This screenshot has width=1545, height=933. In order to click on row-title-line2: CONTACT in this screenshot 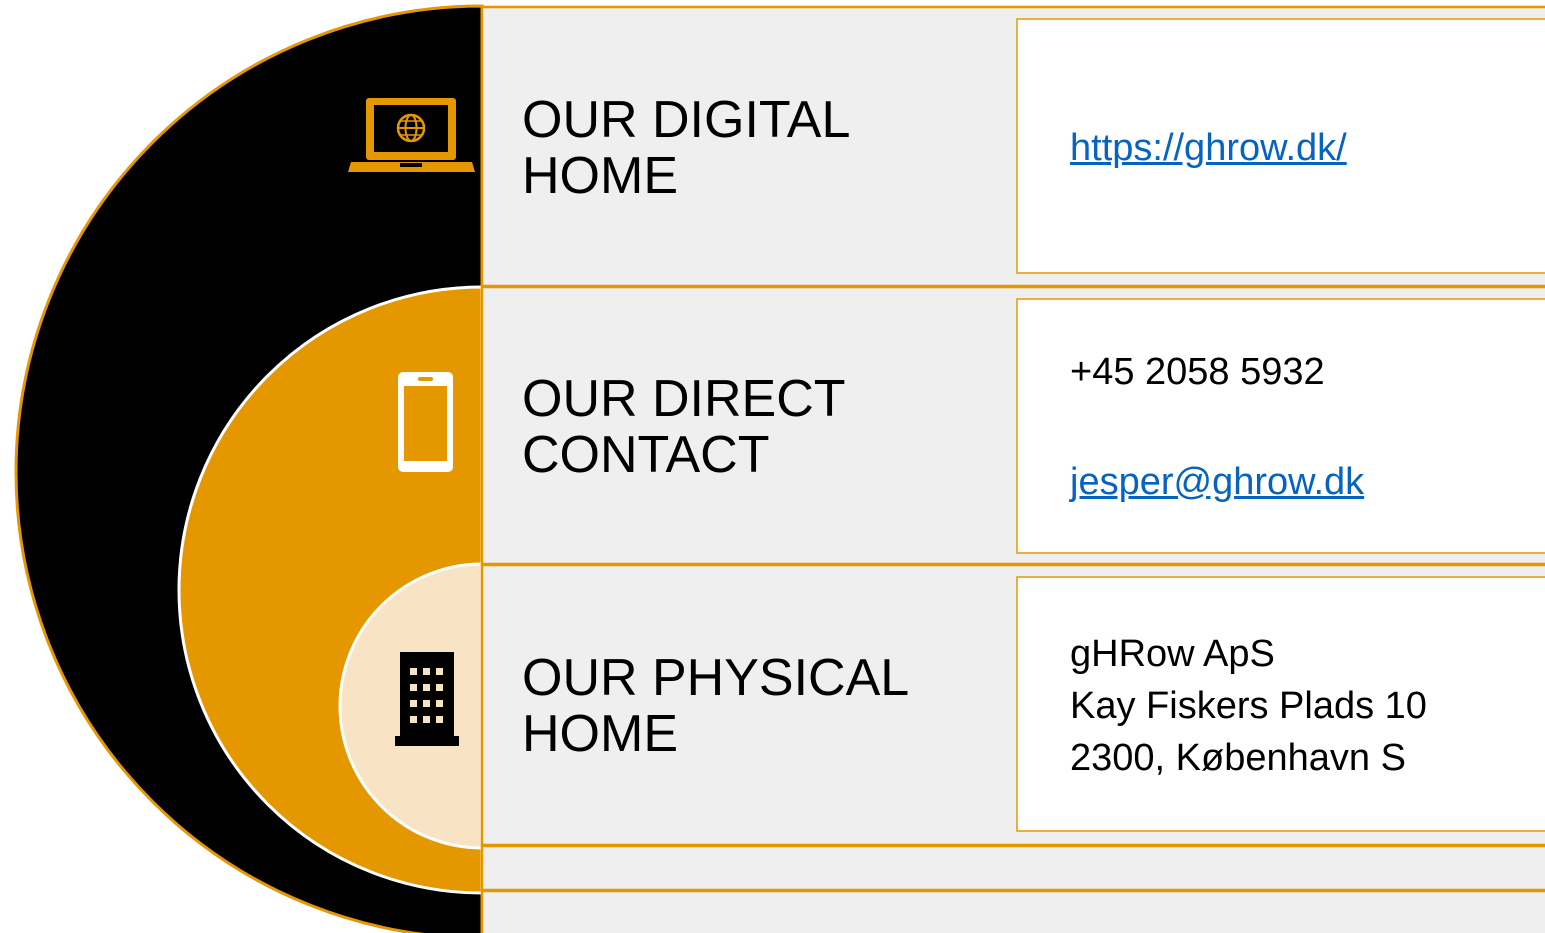, I will do `click(646, 455)`.